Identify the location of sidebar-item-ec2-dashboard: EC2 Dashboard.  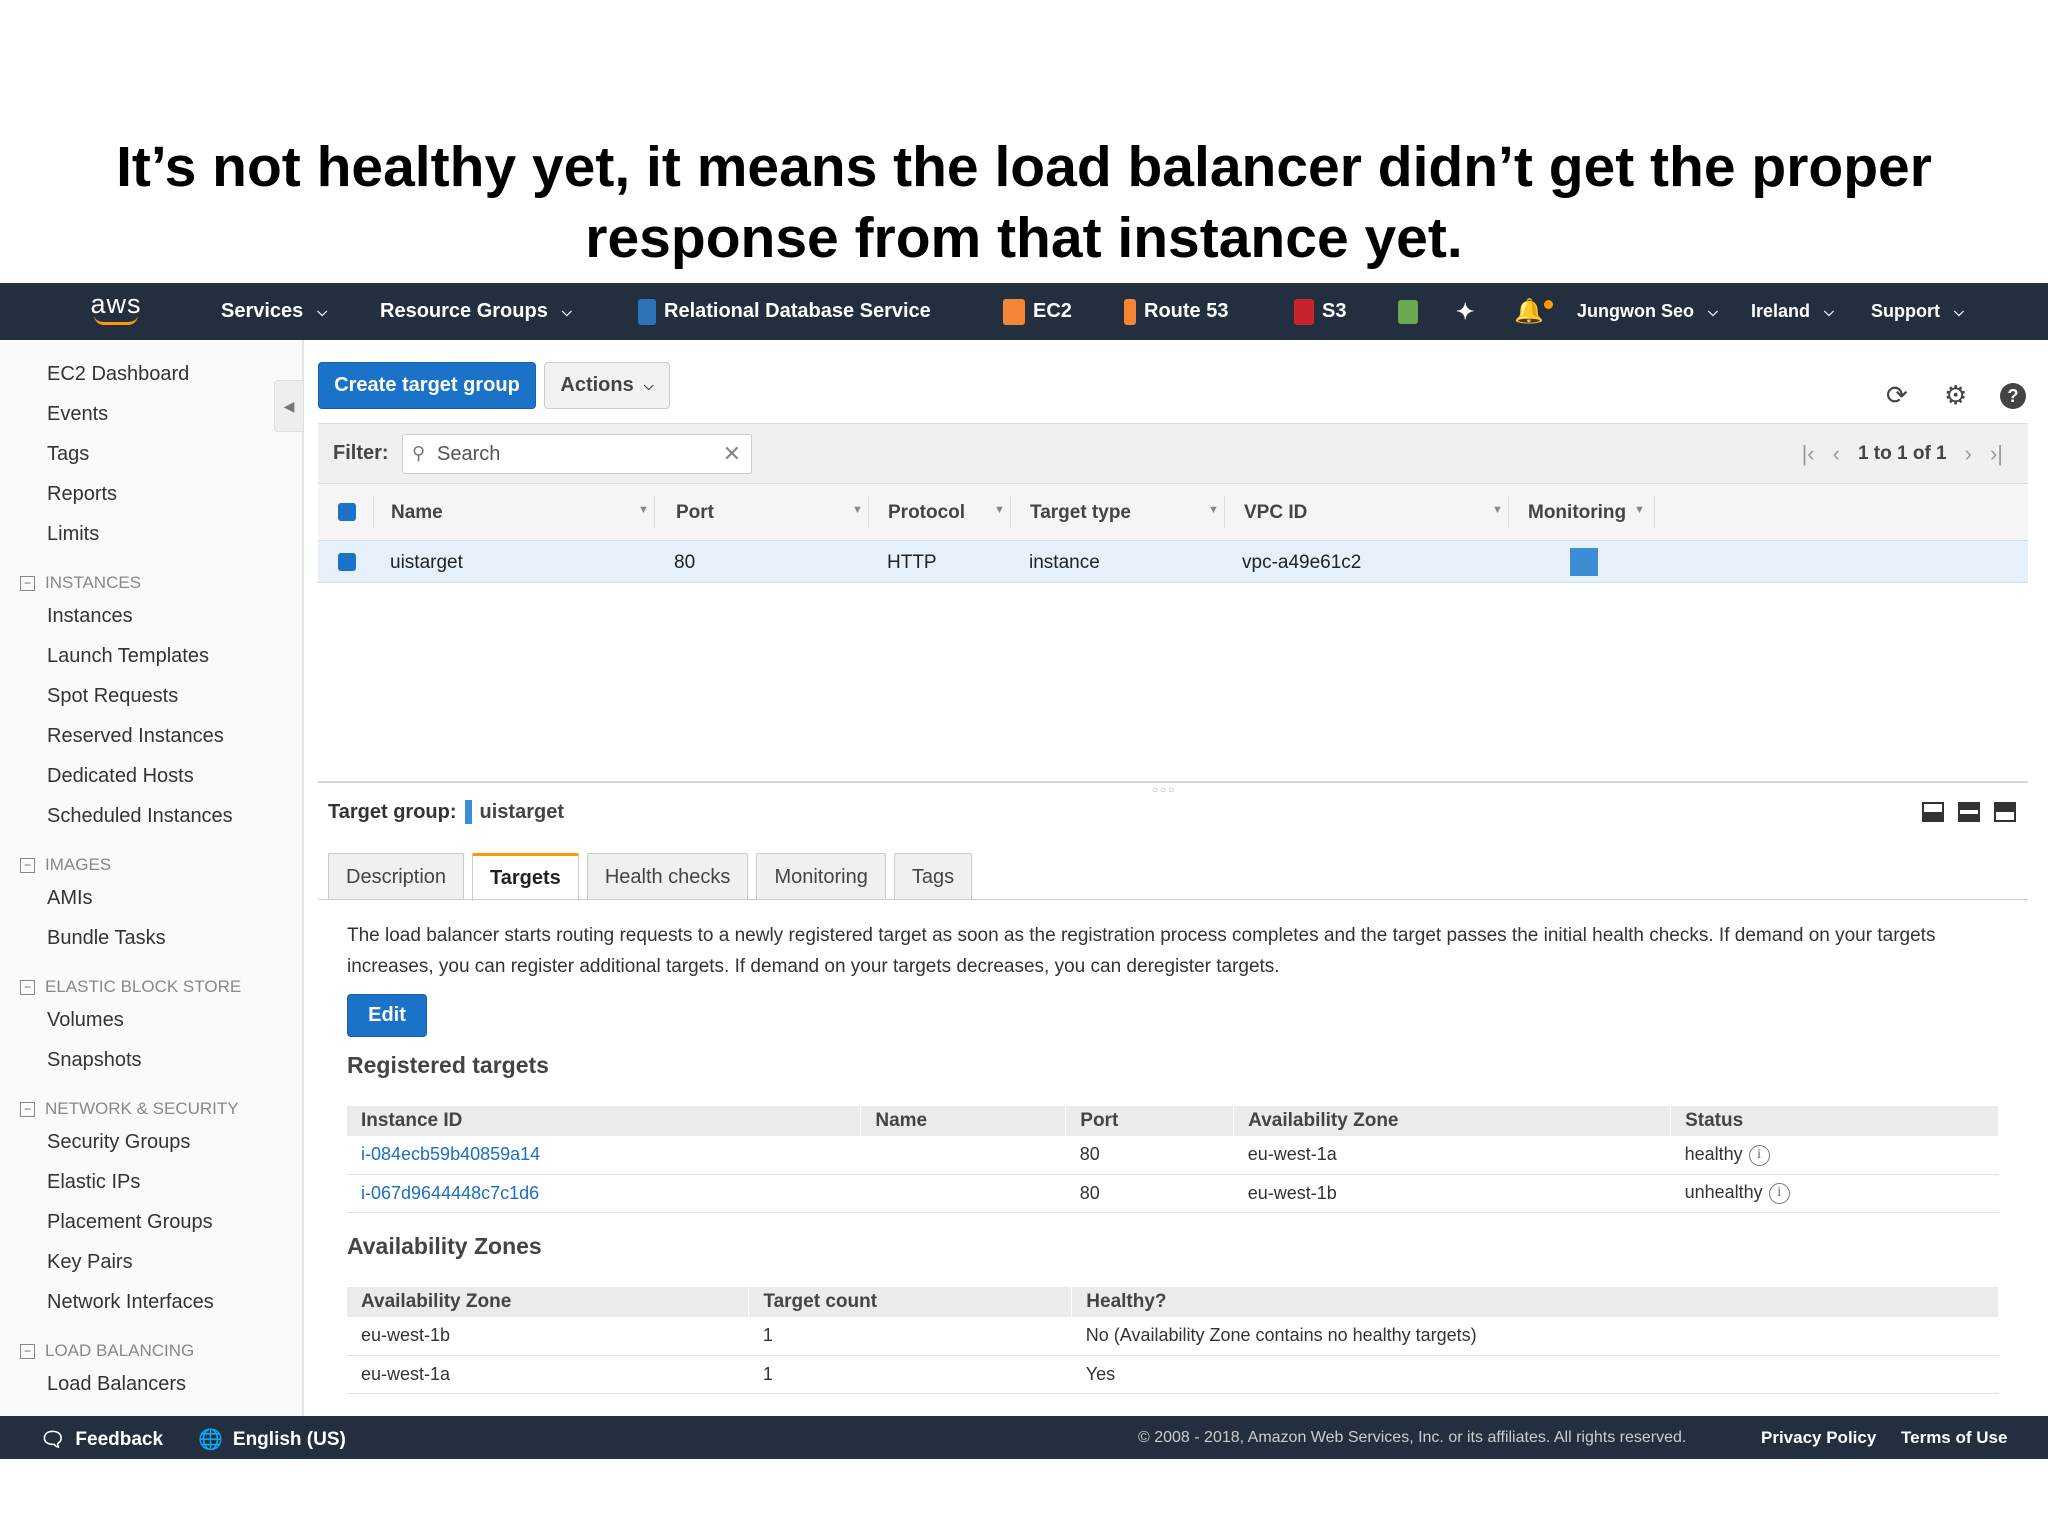
(118, 374).